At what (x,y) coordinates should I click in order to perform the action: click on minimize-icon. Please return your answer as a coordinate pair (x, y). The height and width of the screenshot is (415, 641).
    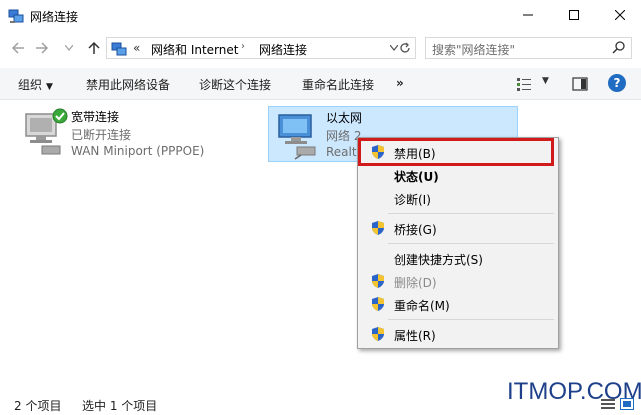
    Looking at the image, I should click on (528, 15).